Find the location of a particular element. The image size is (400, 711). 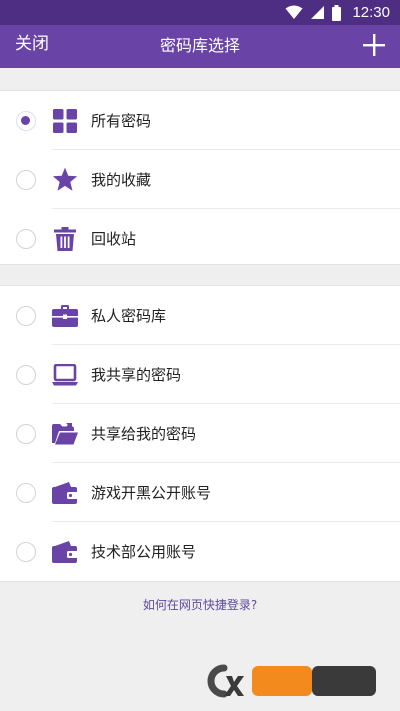

list-item-label: 我的收藏 is located at coordinates (121, 179).